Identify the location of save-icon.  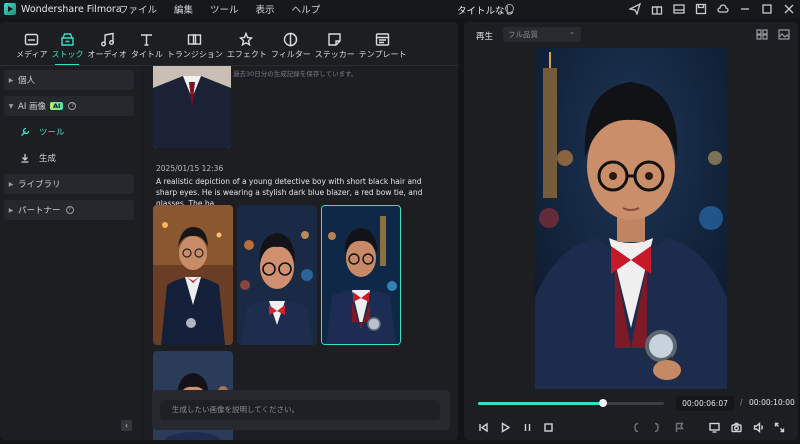
(701, 9).